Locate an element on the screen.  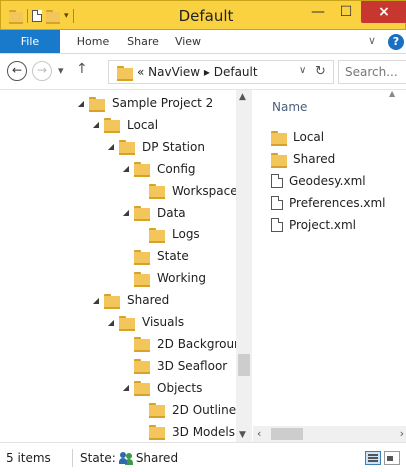
state-label: State: is located at coordinates (98, 458).